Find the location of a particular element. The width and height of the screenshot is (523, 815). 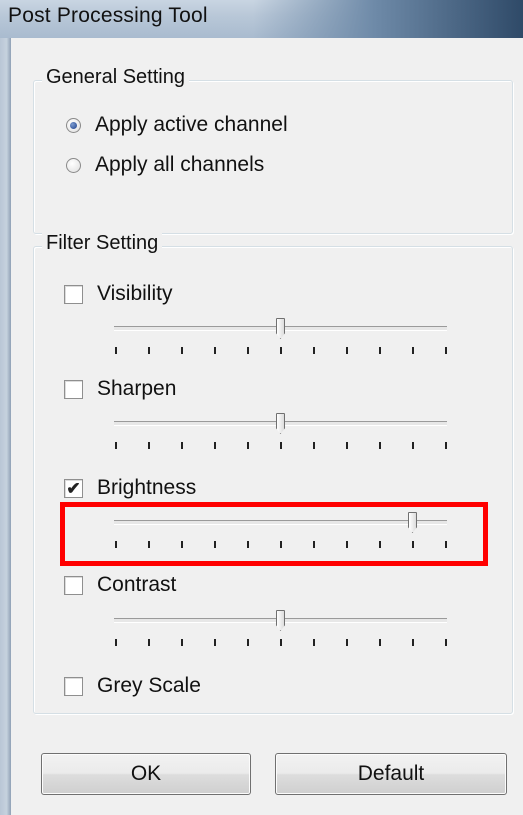

title-bar-fade is located at coordinates (388, 19).